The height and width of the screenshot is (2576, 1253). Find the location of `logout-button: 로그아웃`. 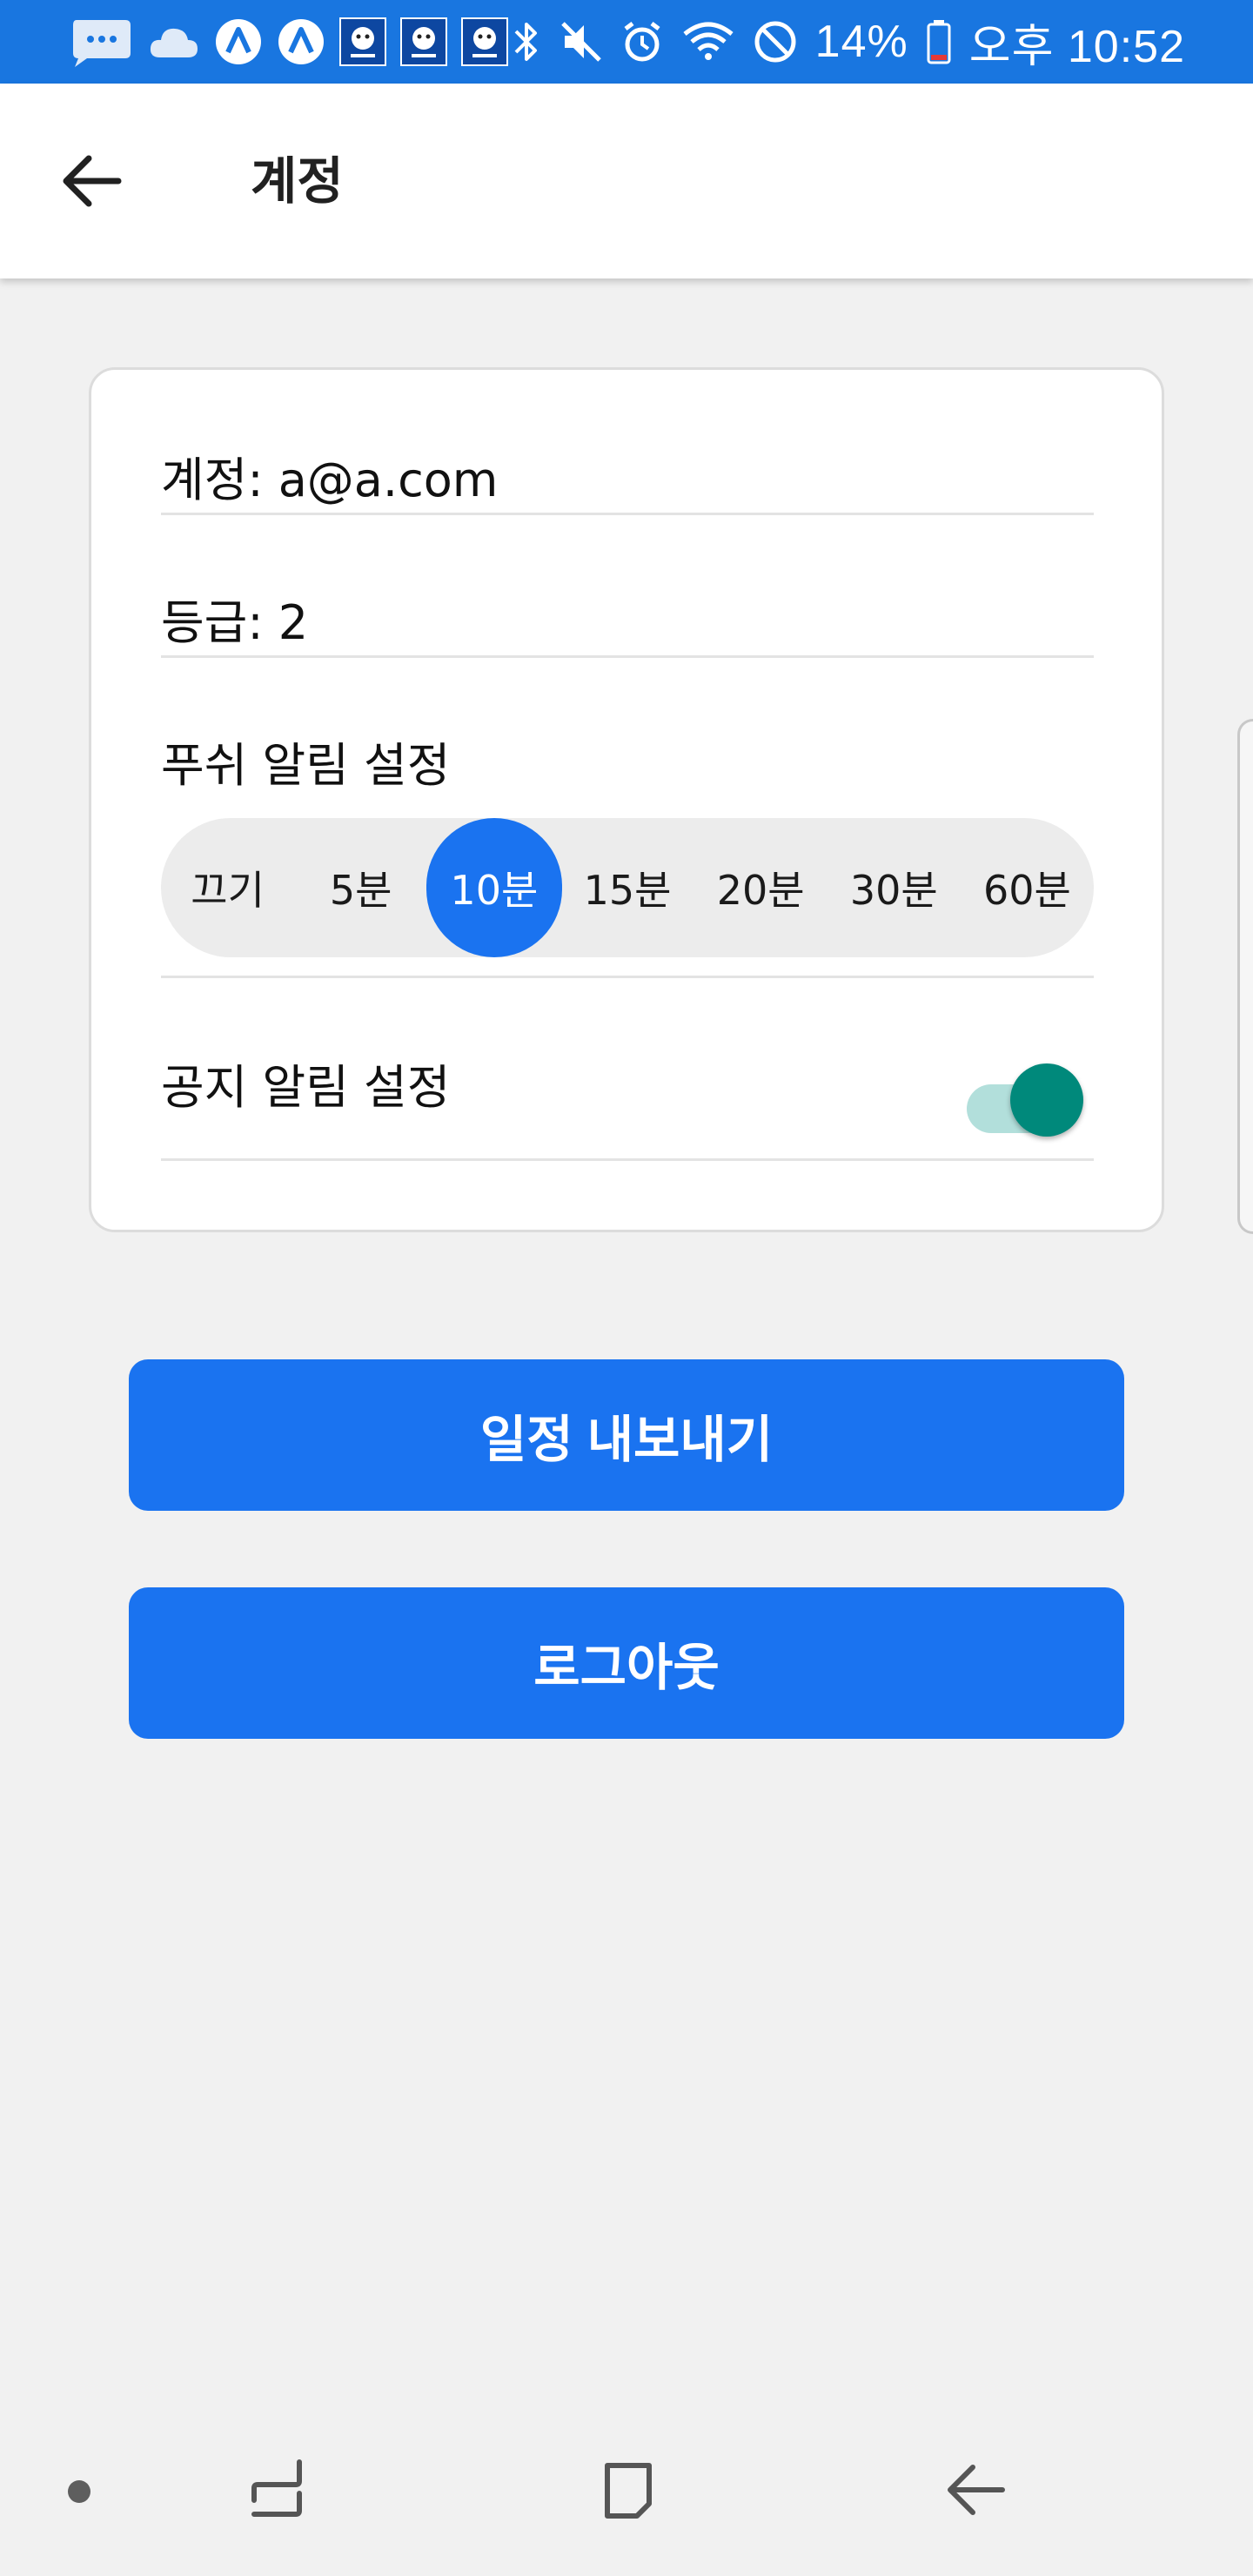

logout-button: 로그아웃 is located at coordinates (626, 1663).